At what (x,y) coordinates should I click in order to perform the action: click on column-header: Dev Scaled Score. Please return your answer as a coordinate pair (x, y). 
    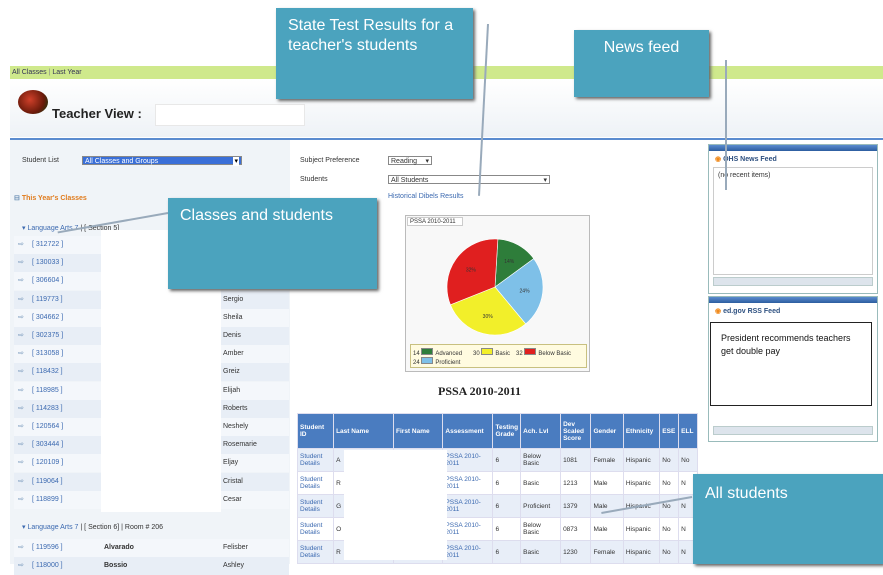
    Looking at the image, I should click on (576, 431).